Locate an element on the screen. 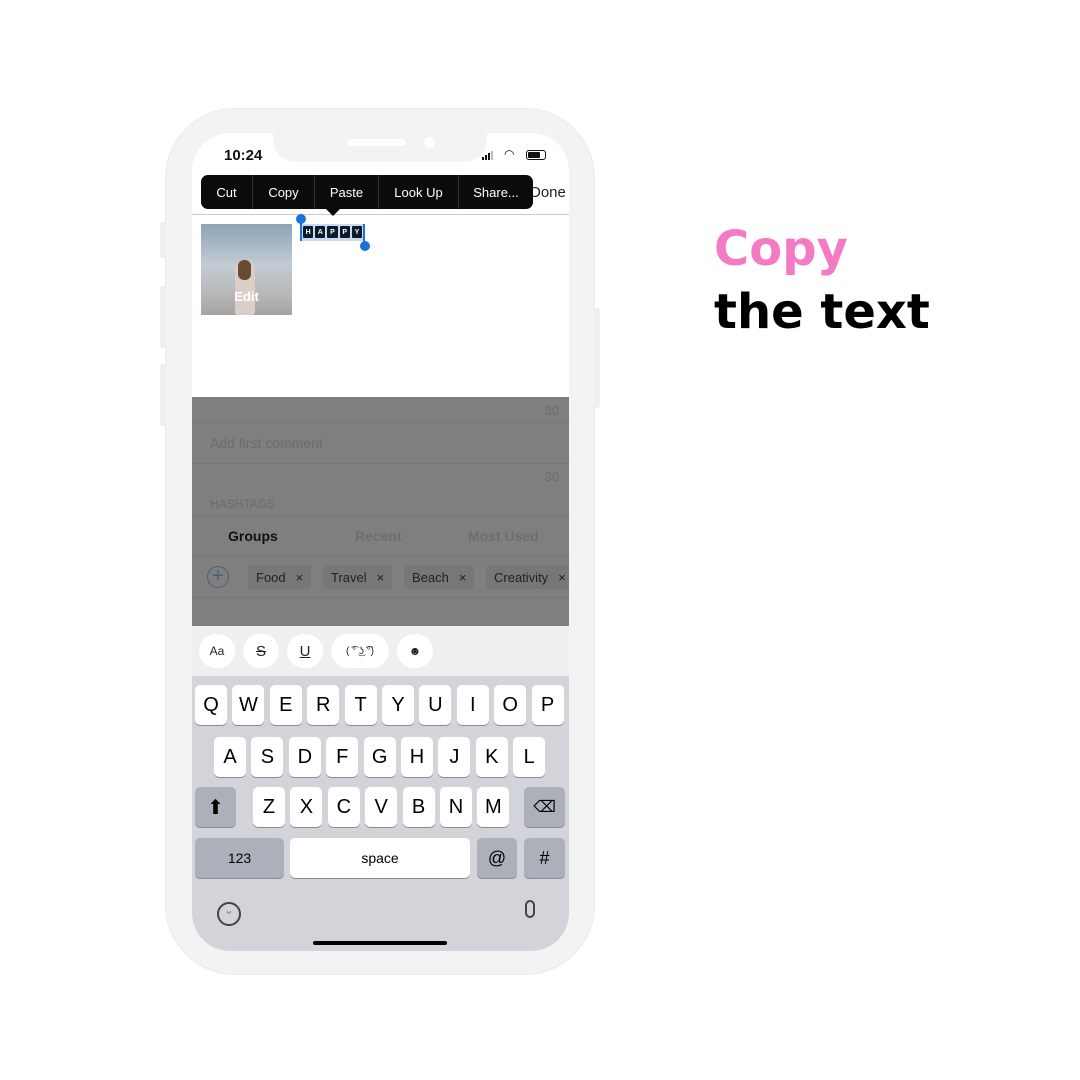 The width and height of the screenshot is (1080, 1080). photo-hair is located at coordinates (244, 270).